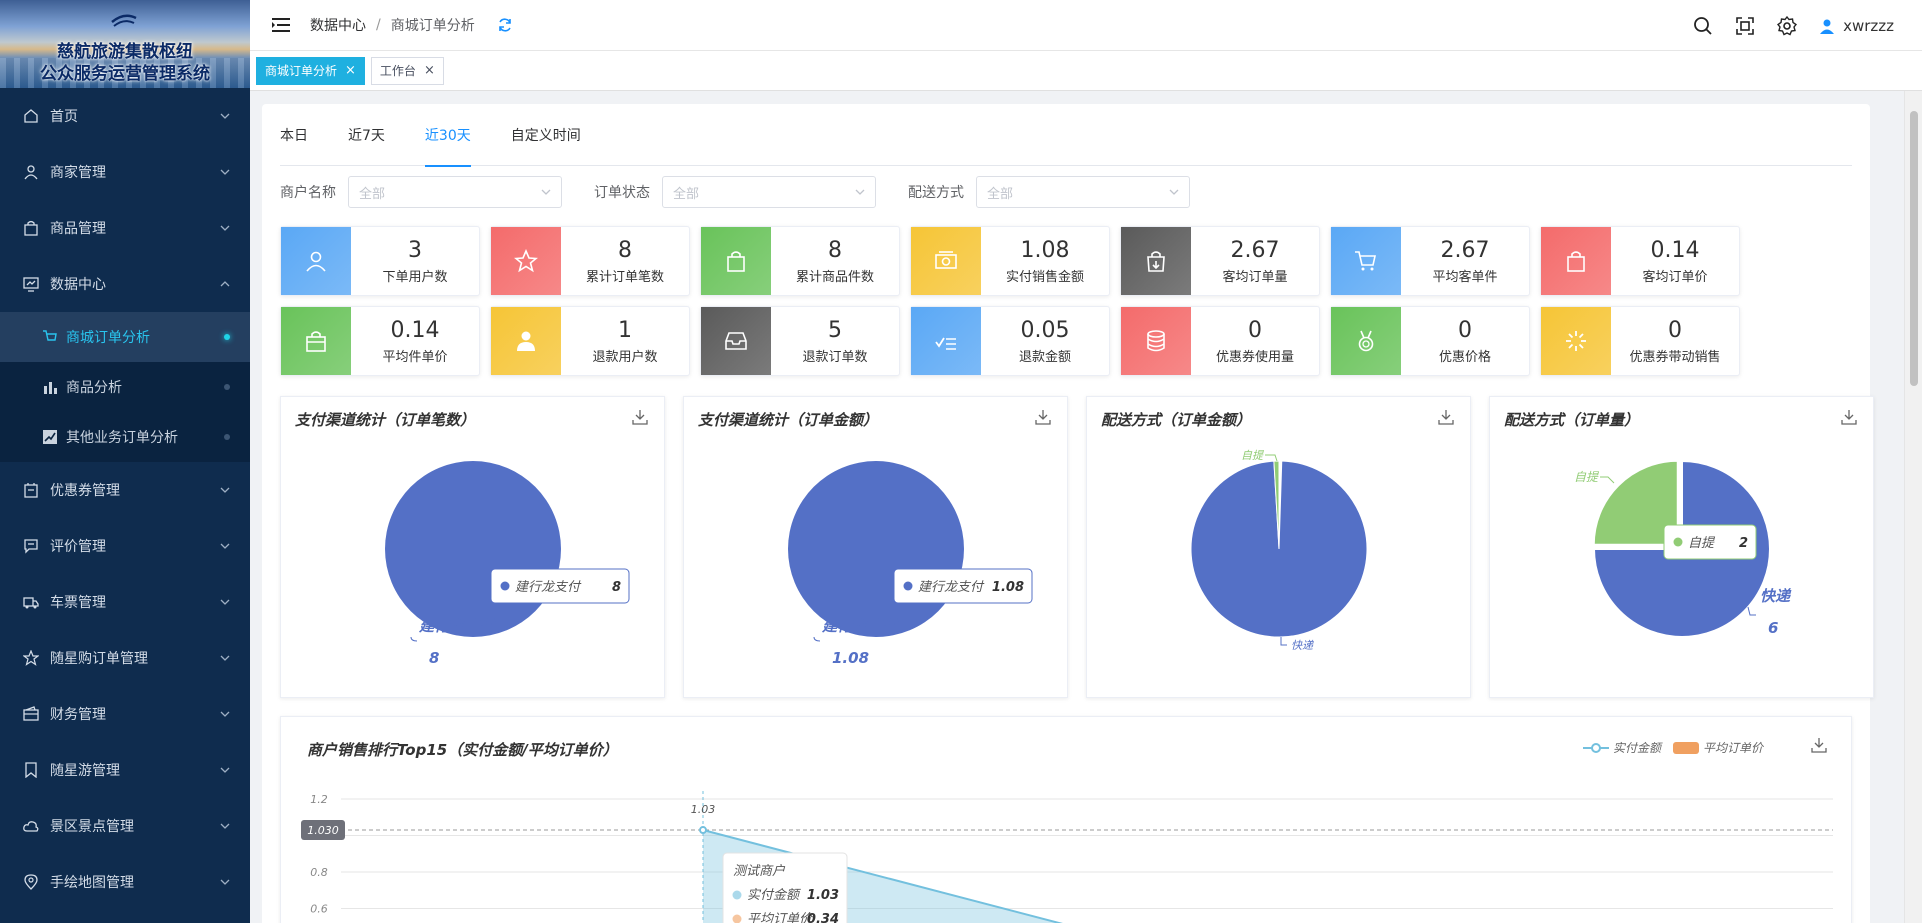 The image size is (1922, 923). What do you see at coordinates (1703, 26) in the screenshot?
I see `search-icon` at bounding box center [1703, 26].